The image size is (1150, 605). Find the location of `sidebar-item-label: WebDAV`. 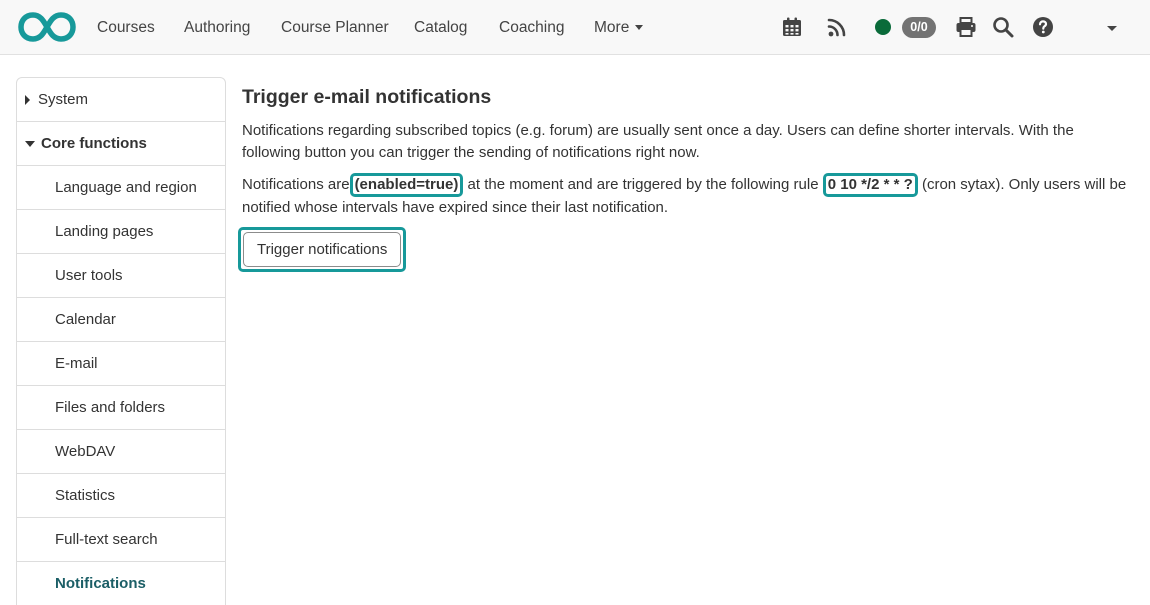

sidebar-item-label: WebDAV is located at coordinates (85, 451).